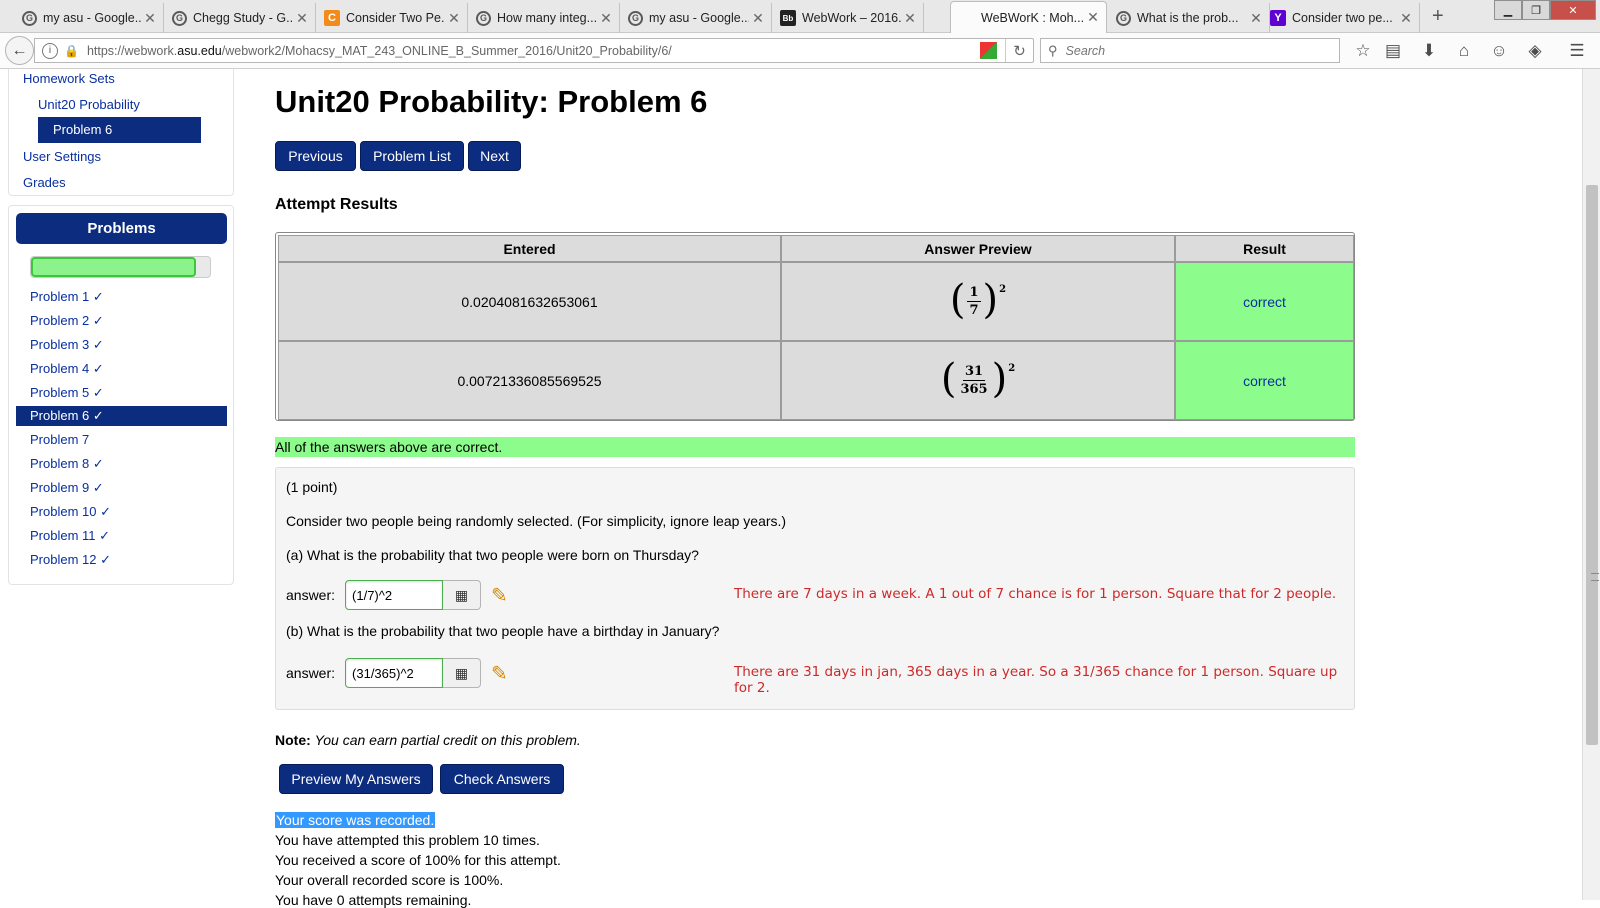  I want to click on browser-tab: G Chegg Study - G... ✕, so click(240, 18).